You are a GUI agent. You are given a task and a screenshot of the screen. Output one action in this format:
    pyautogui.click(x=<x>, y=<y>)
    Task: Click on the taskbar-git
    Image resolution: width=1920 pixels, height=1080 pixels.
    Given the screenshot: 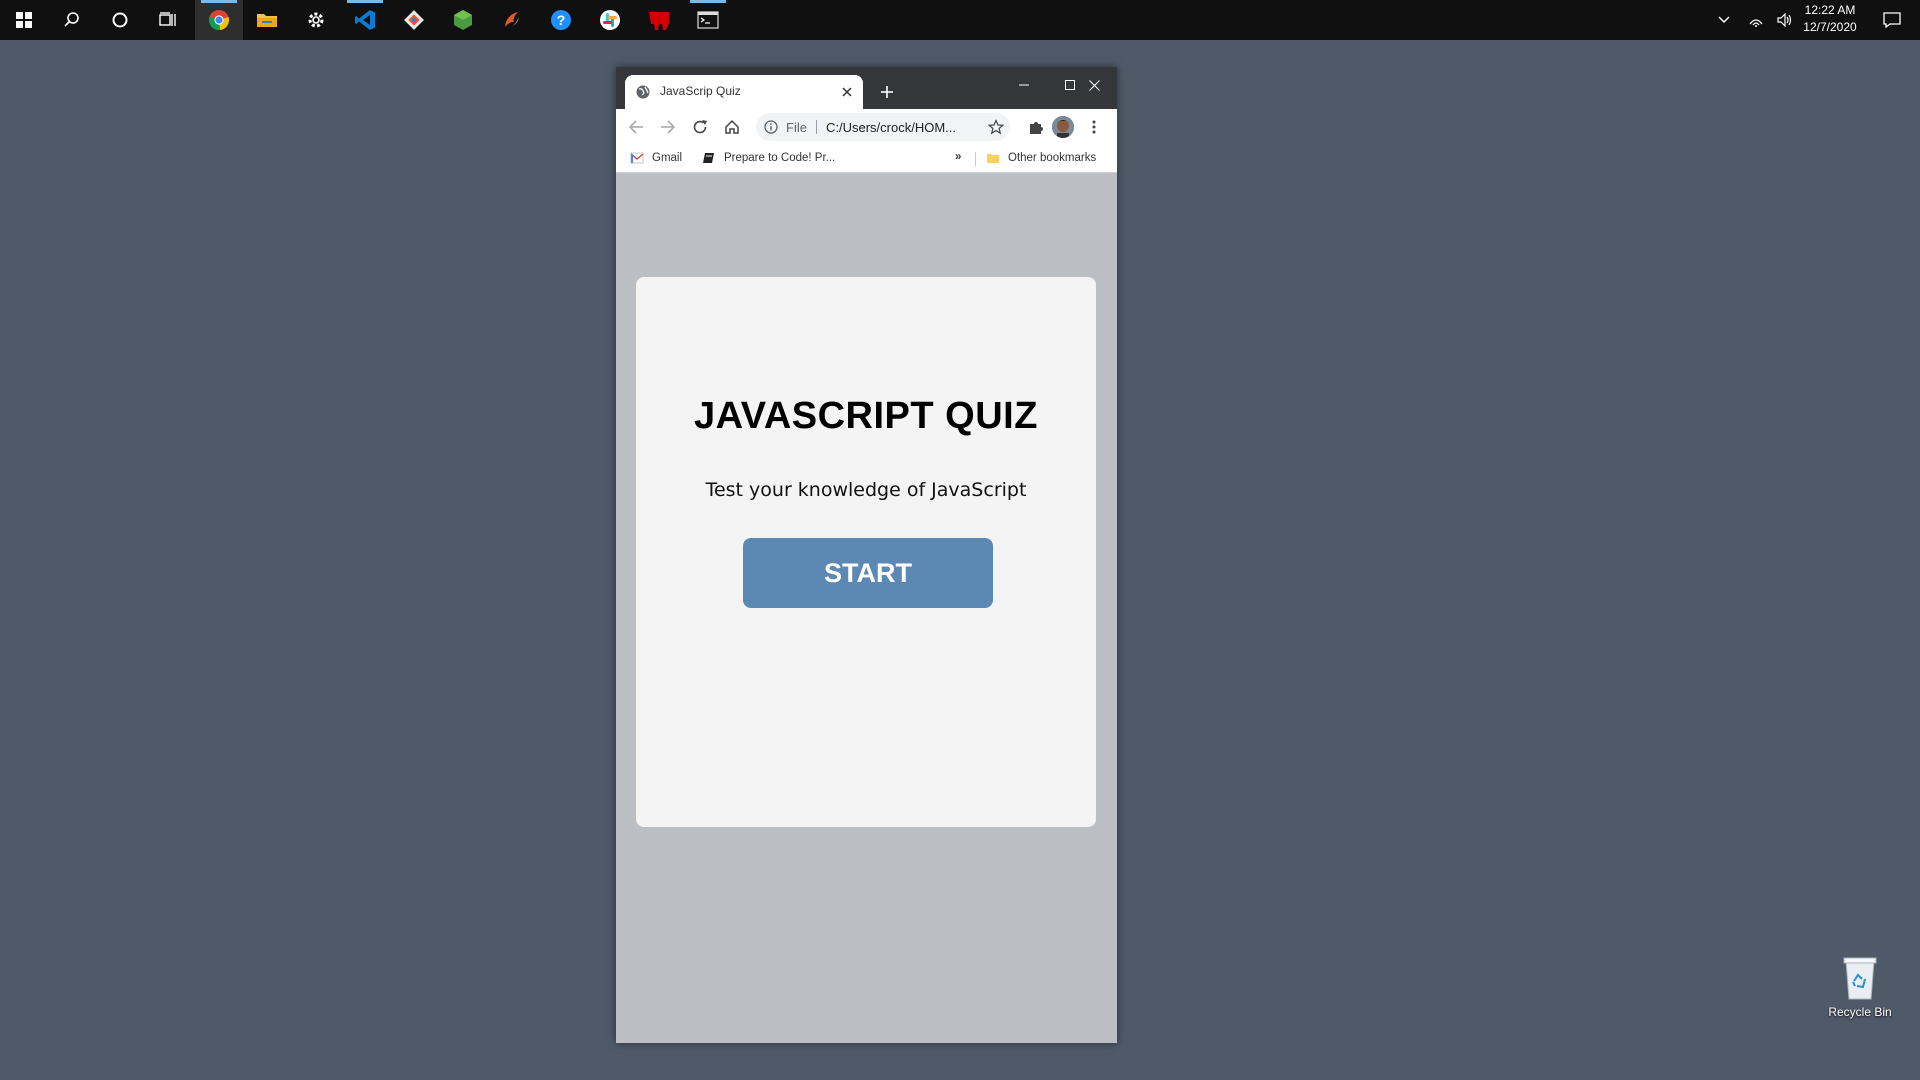 What is the action you would take?
    pyautogui.click(x=414, y=20)
    